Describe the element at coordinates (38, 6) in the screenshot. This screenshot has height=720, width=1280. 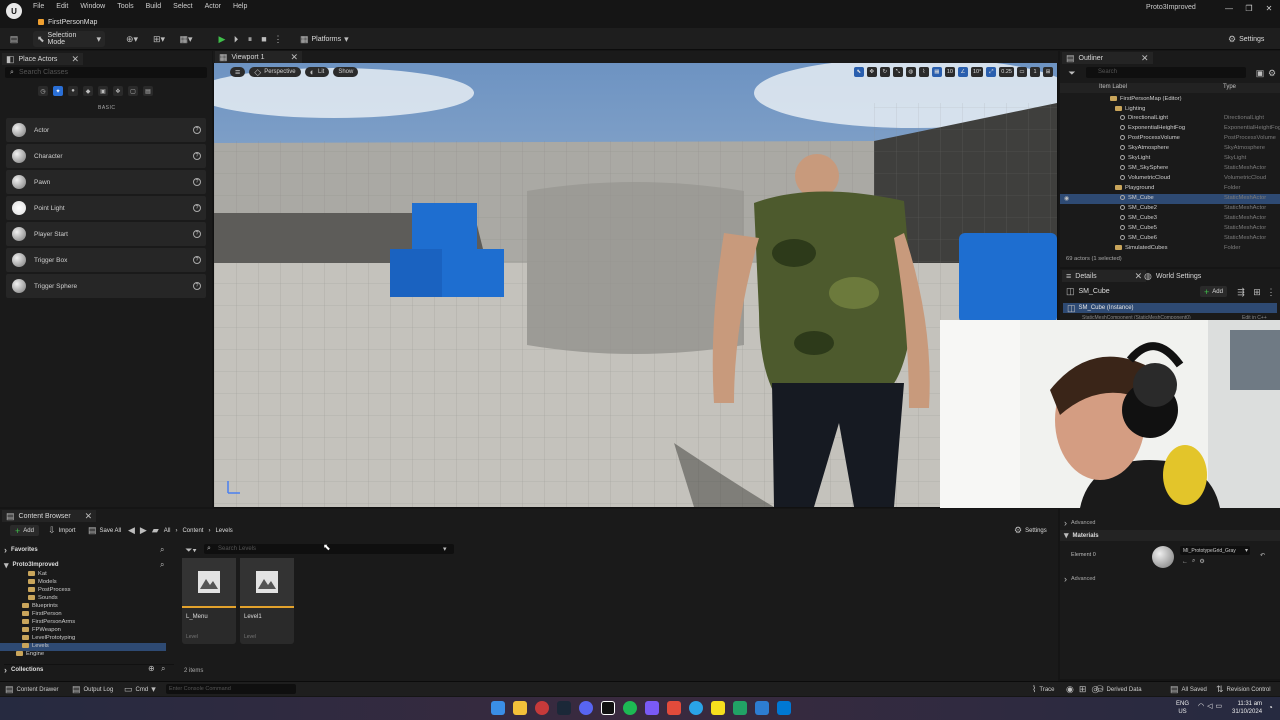
I see `menu-file: File` at that location.